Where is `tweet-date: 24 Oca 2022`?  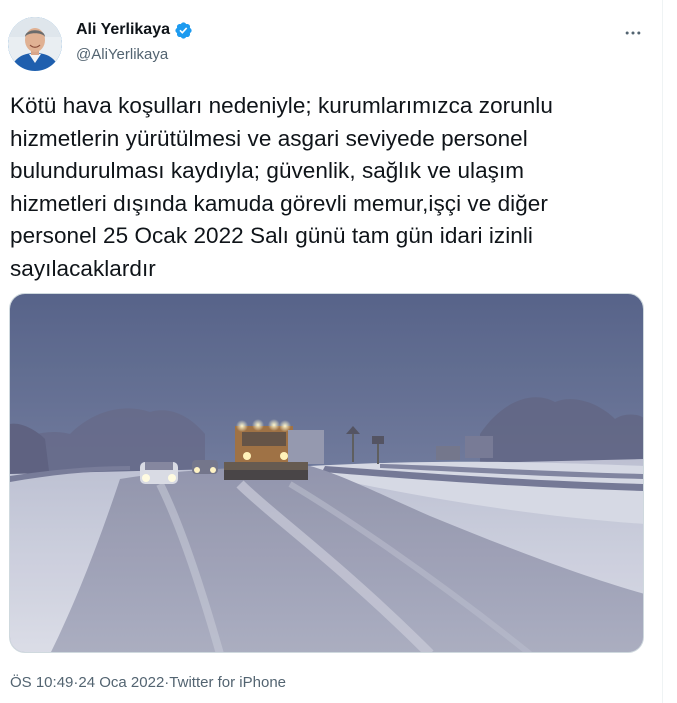
tweet-date: 24 Oca 2022 is located at coordinates (121, 683).